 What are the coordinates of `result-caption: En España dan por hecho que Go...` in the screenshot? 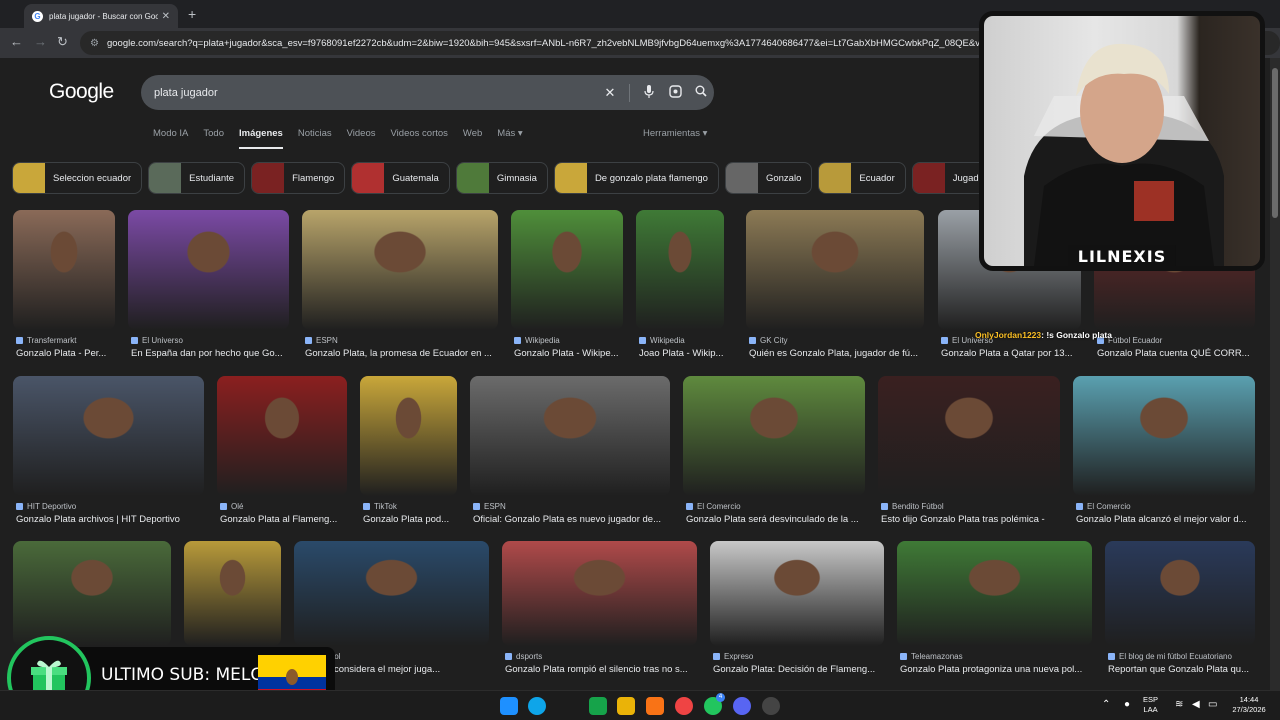 It's located at (211, 353).